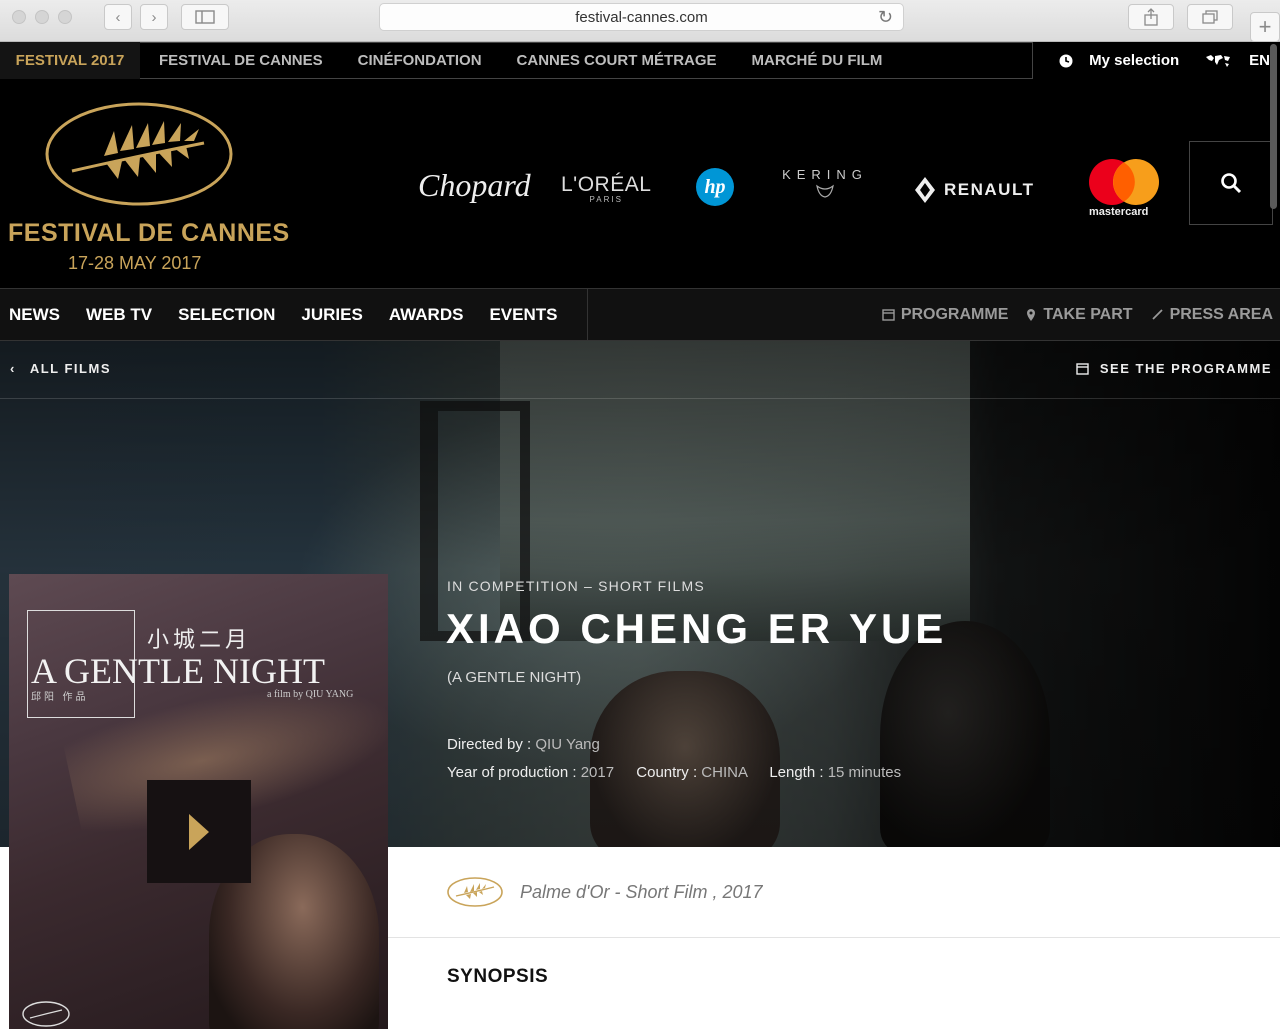  I want to click on plus-icon: +, so click(1265, 26).